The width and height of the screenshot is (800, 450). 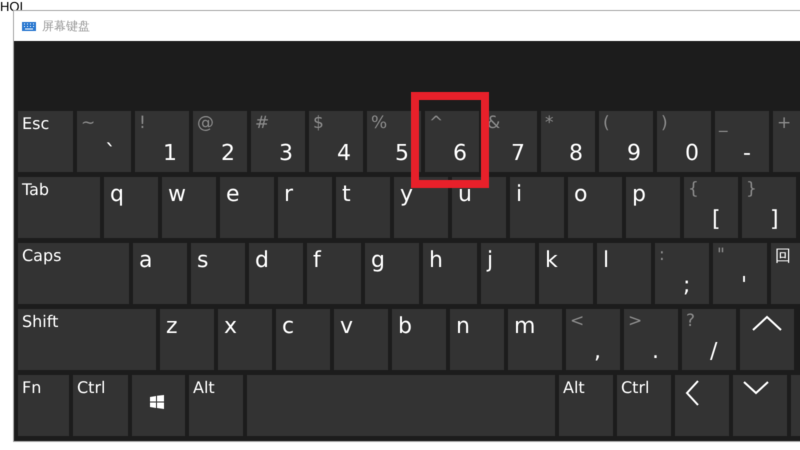 I want to click on shift-symbol: <, so click(x=577, y=321).